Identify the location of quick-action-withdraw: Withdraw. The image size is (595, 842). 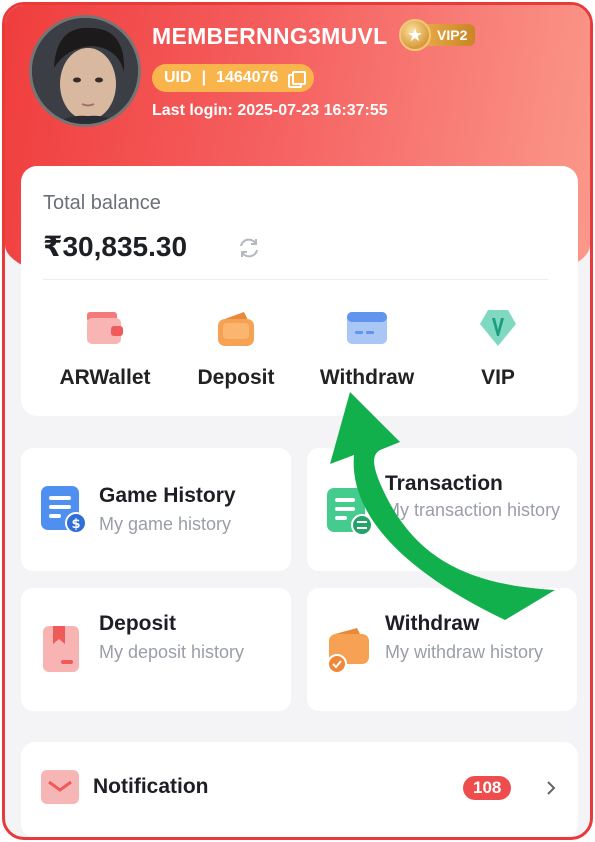
(367, 348).